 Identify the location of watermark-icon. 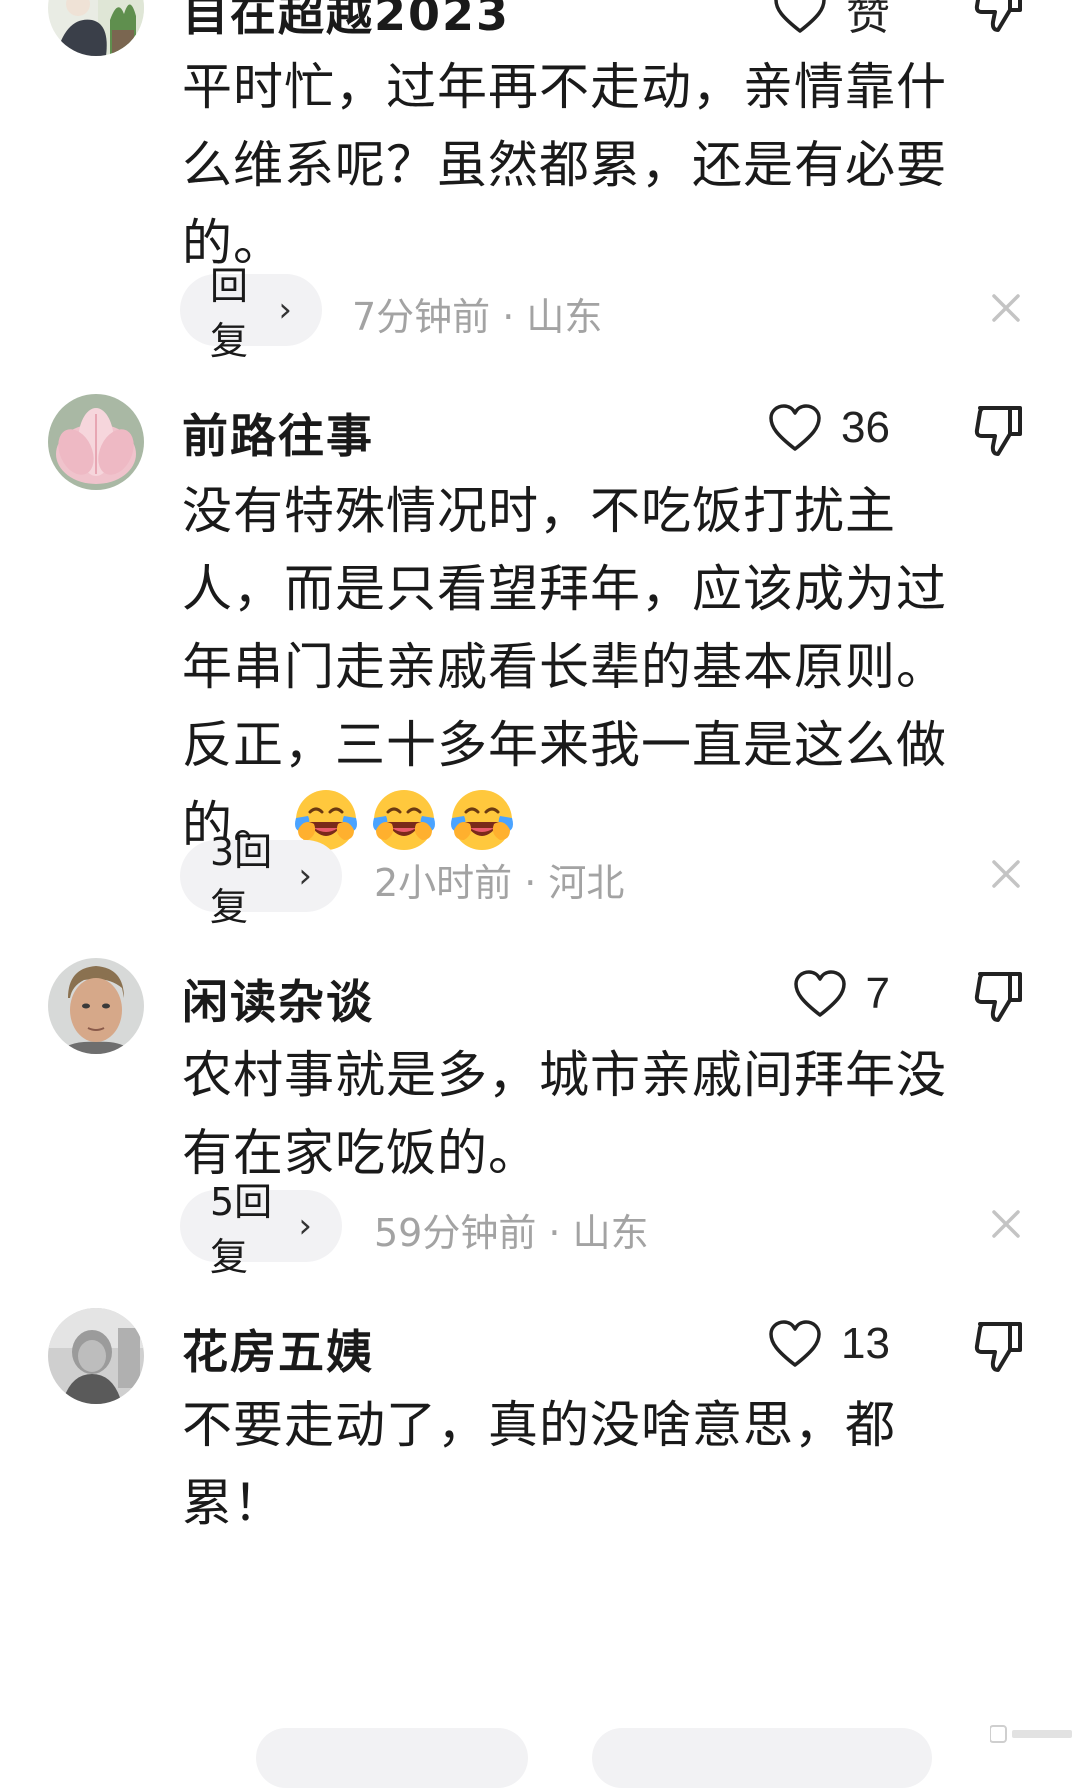
(1031, 1734).